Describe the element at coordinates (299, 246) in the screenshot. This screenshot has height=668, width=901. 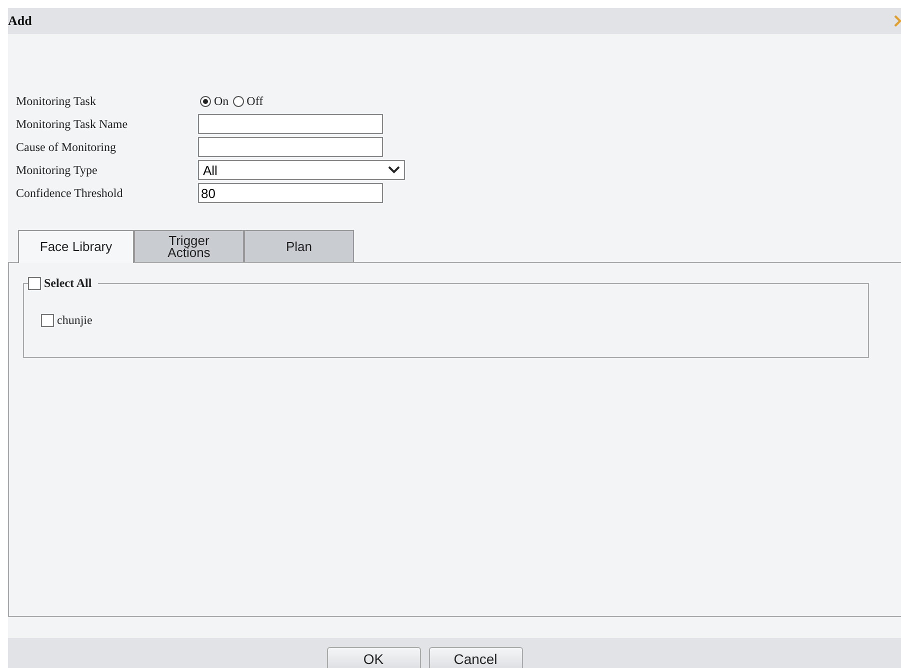
I see `tab: Plan` at that location.